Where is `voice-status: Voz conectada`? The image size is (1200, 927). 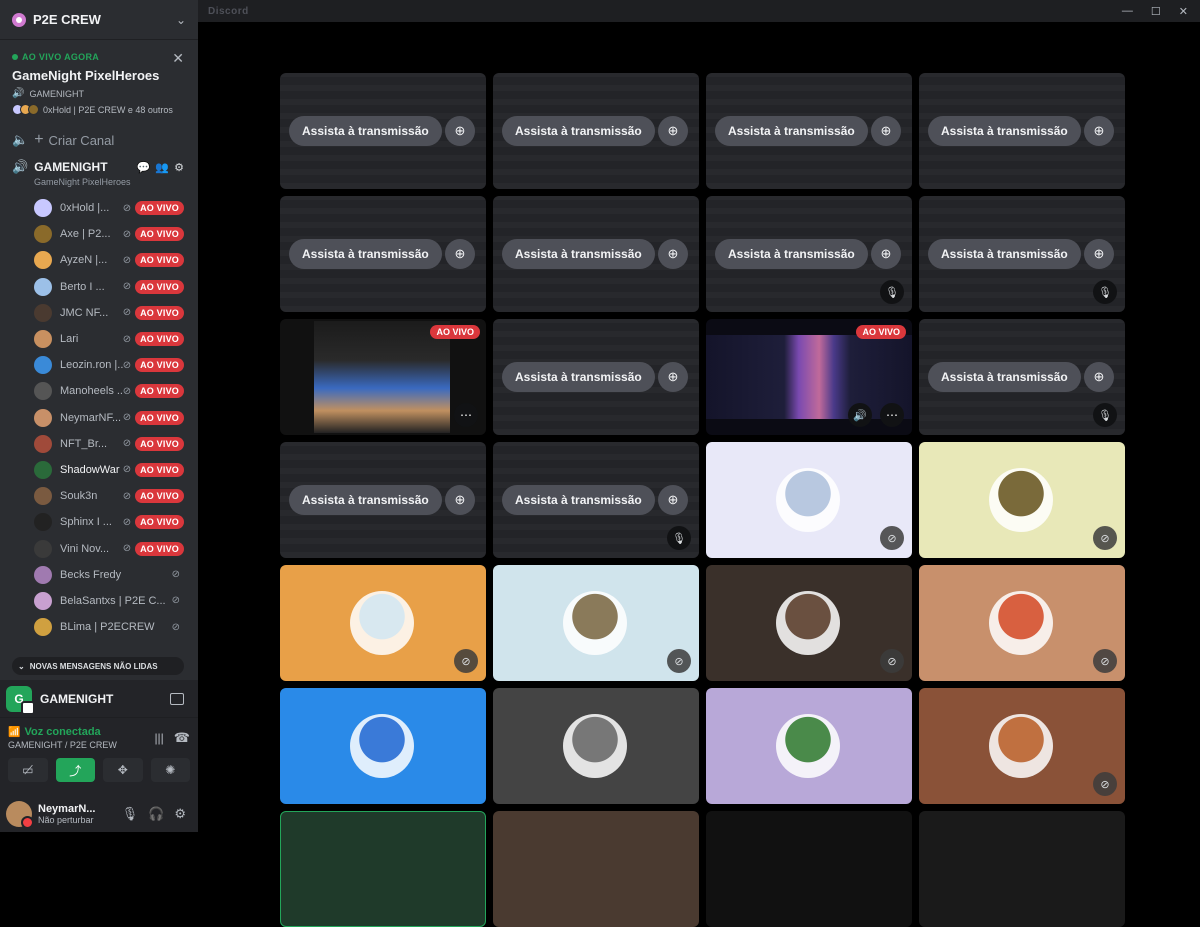 voice-status: Voz conectada is located at coordinates (62, 732).